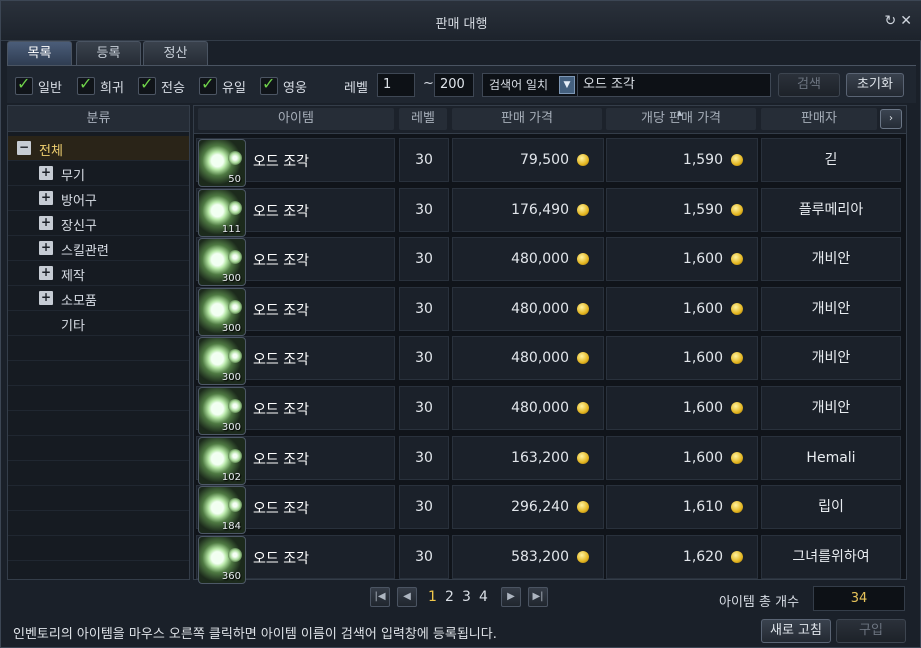  What do you see at coordinates (24, 148) in the screenshot?
I see `collapse-icon: −` at bounding box center [24, 148].